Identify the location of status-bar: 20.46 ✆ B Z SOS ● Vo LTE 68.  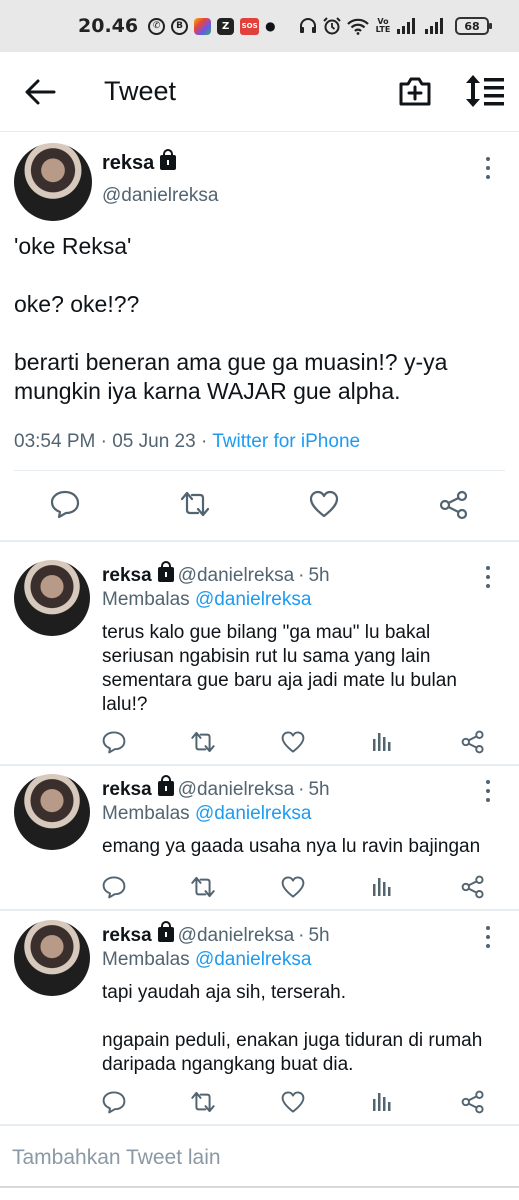
(259, 26).